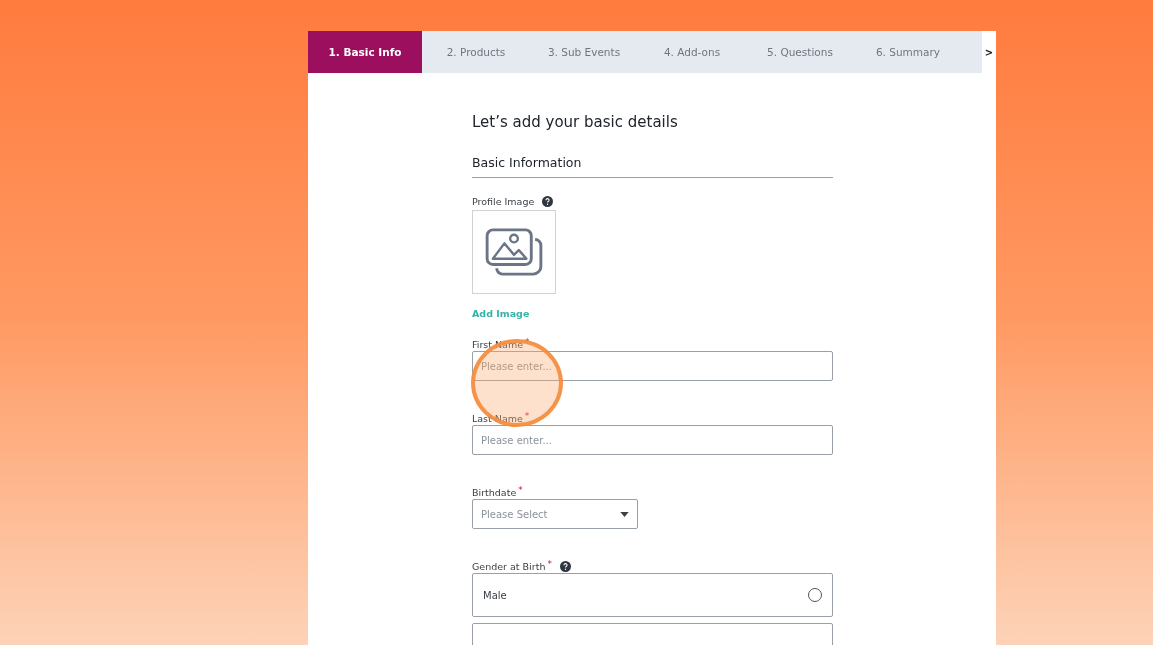 The height and width of the screenshot is (645, 1153). What do you see at coordinates (692, 52) in the screenshot?
I see `step-tab: 4. Add-ons` at bounding box center [692, 52].